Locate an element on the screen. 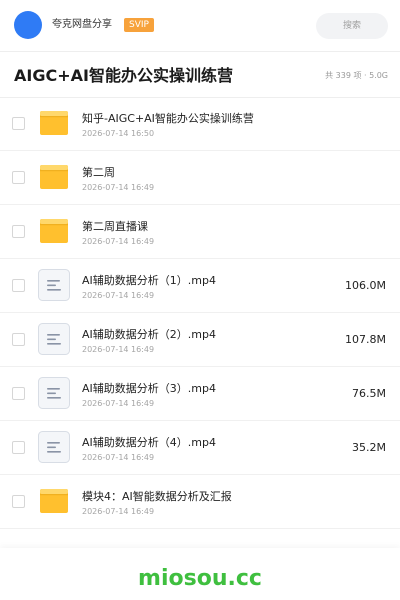 This screenshot has width=400, height=600. file-name: AI辅助数据分析（3）.mp4 is located at coordinates (149, 388).